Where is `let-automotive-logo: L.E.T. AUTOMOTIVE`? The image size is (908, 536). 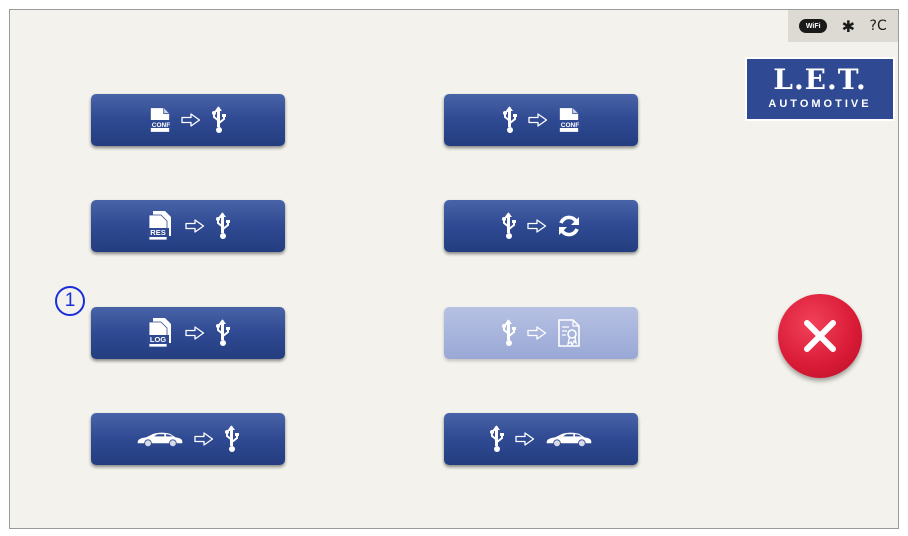
let-automotive-logo: L.E.T. AUTOMOTIVE is located at coordinates (820, 89).